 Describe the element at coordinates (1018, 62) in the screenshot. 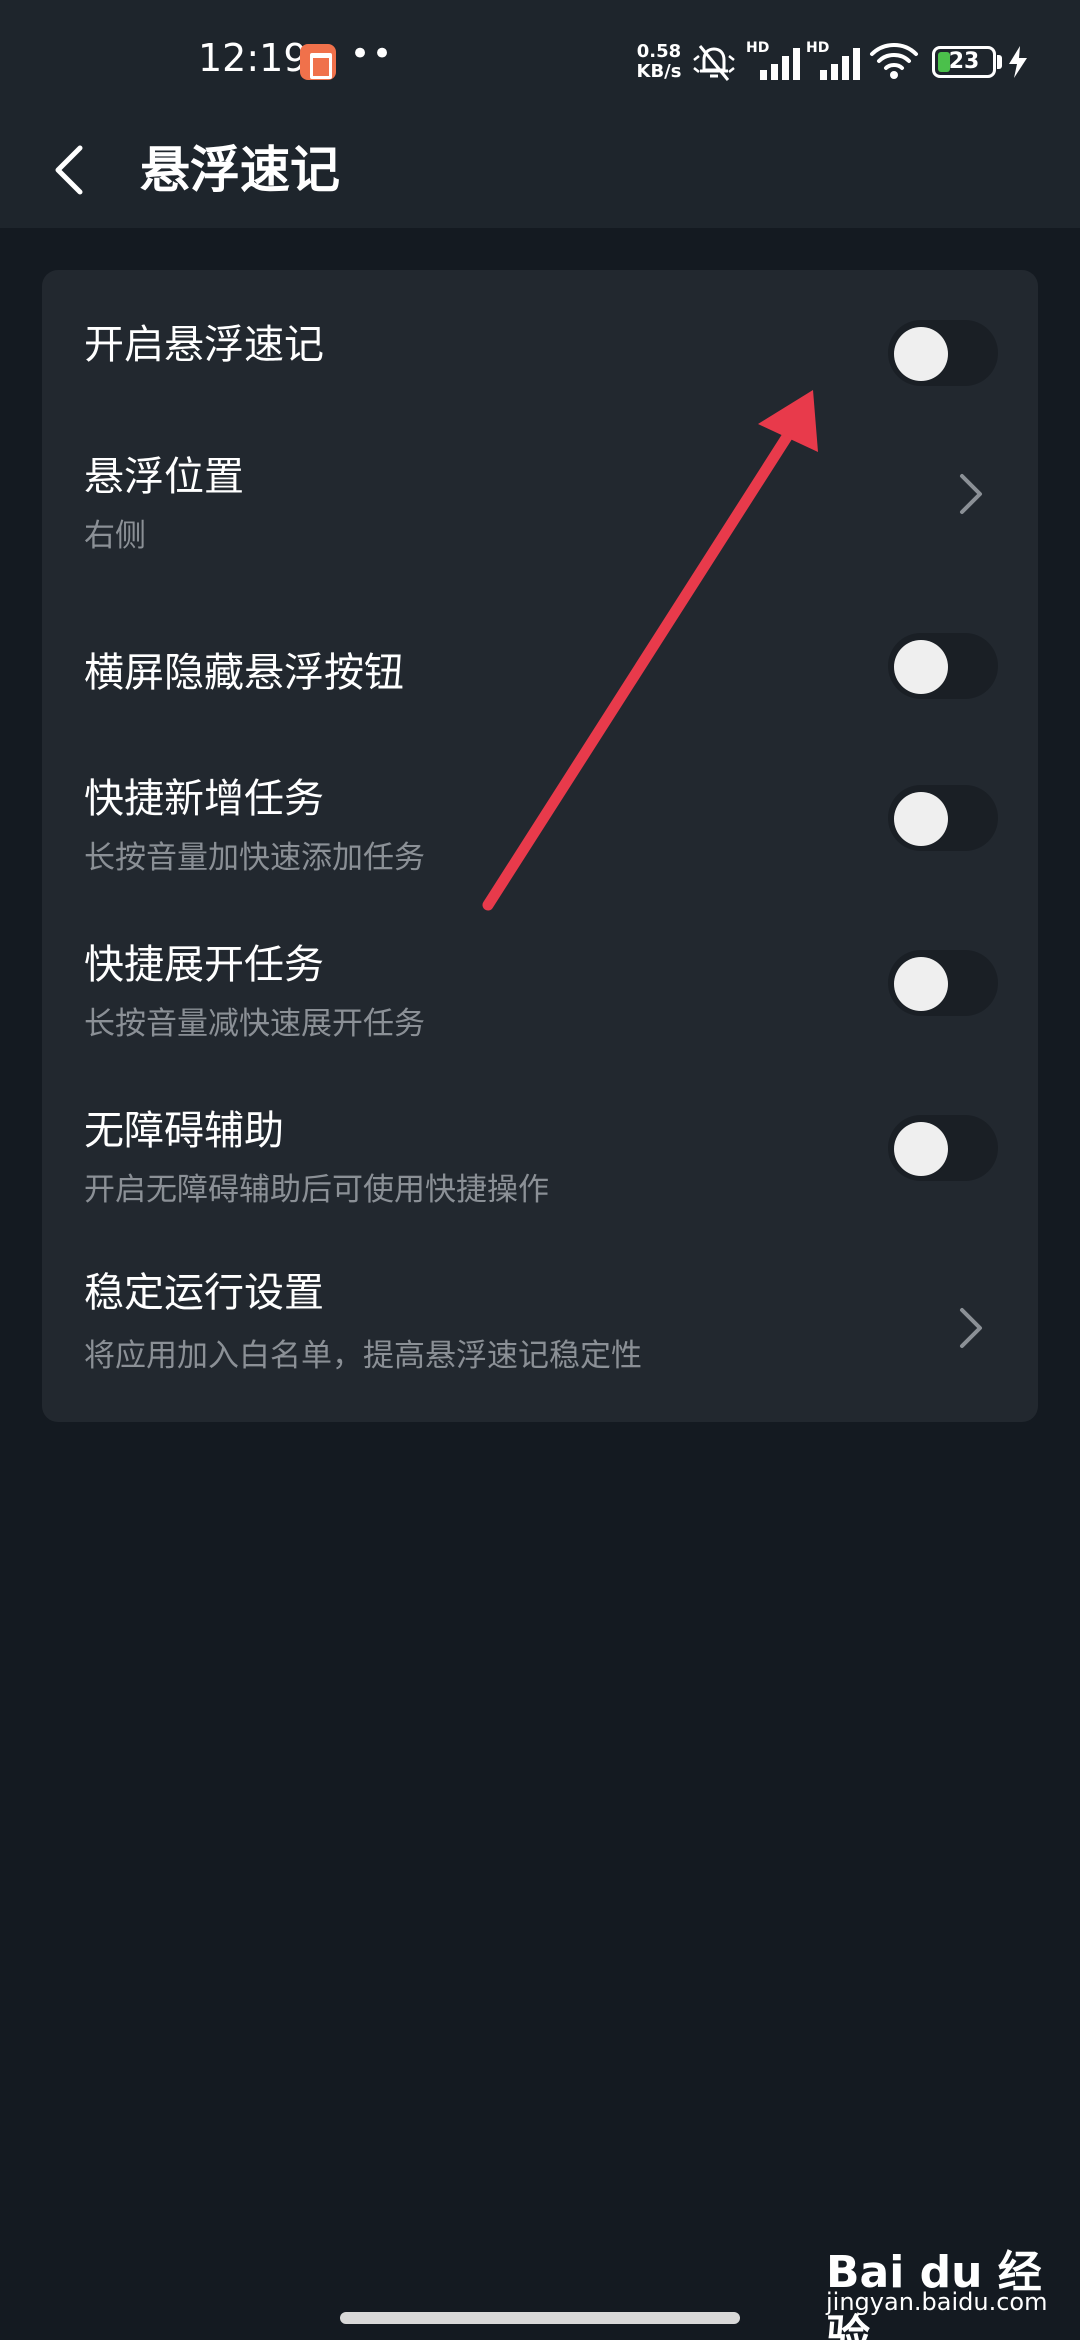

I see `charging-icon` at that location.